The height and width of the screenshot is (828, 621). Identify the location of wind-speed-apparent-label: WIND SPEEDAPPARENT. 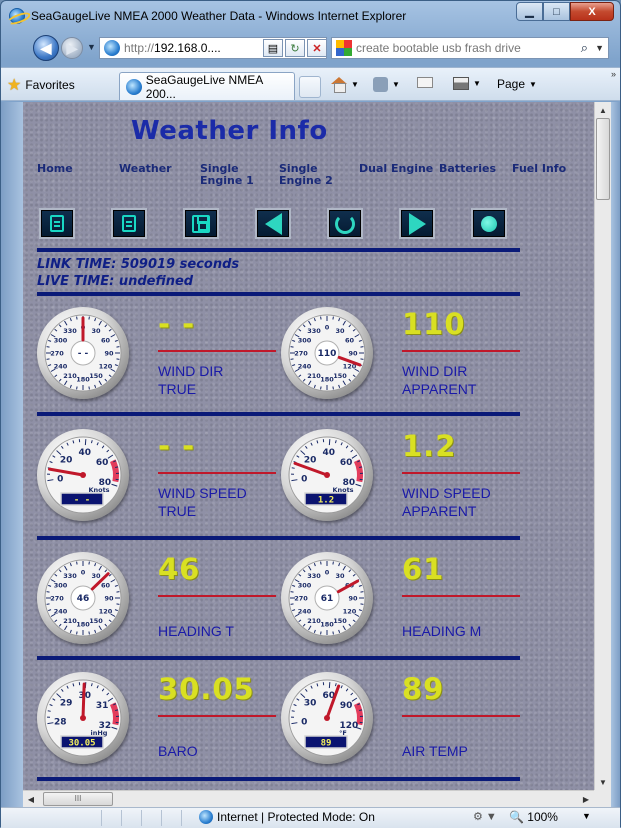
(446, 502).